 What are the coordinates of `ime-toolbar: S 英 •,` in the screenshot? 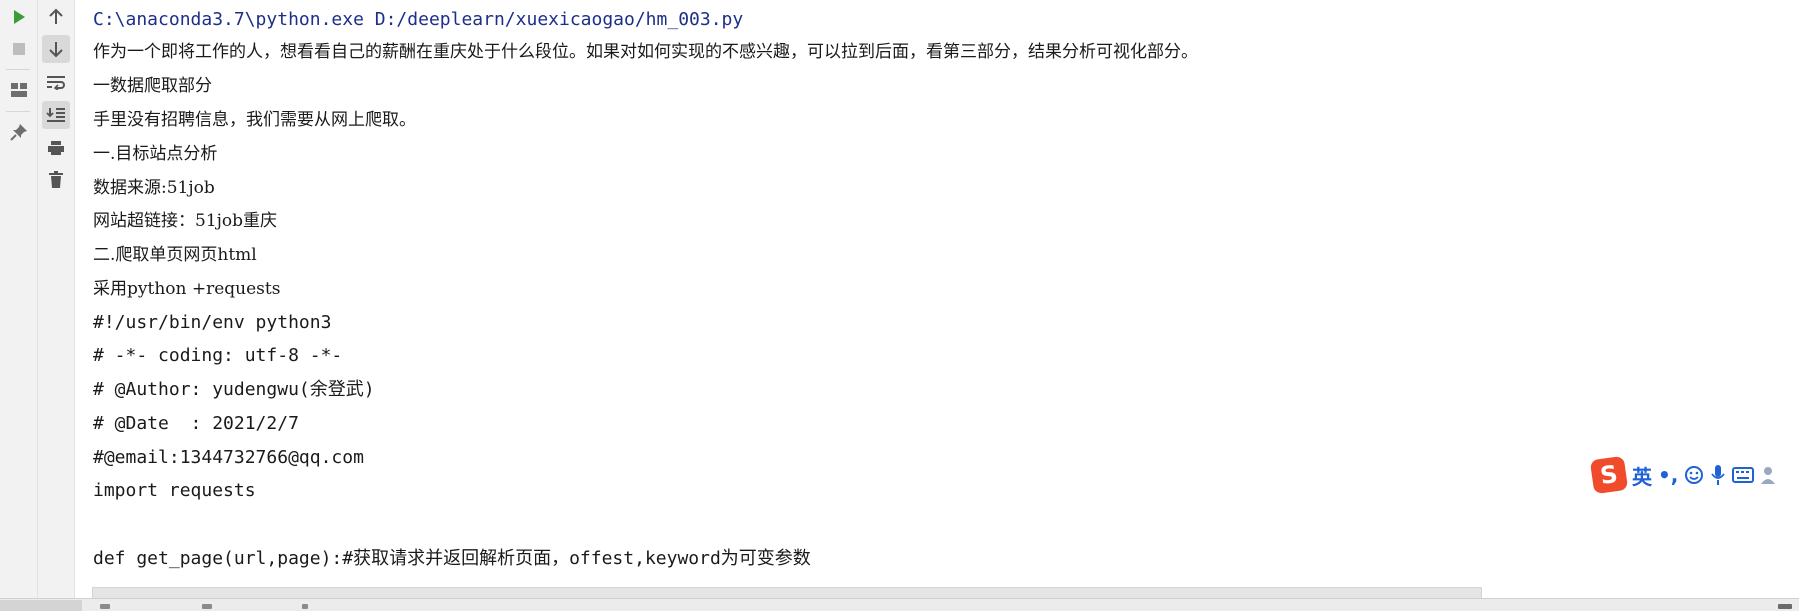 It's located at (1694, 475).